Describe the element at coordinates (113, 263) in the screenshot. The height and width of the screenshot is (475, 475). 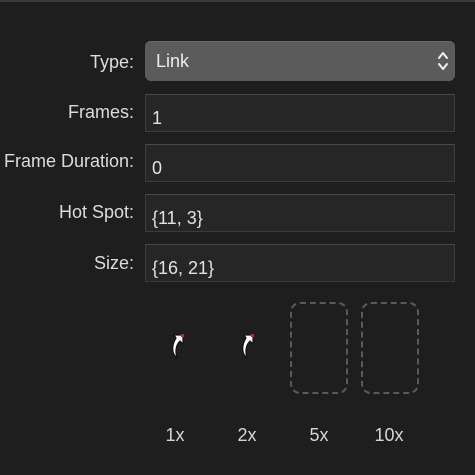
I see `size-label: Size:` at that location.